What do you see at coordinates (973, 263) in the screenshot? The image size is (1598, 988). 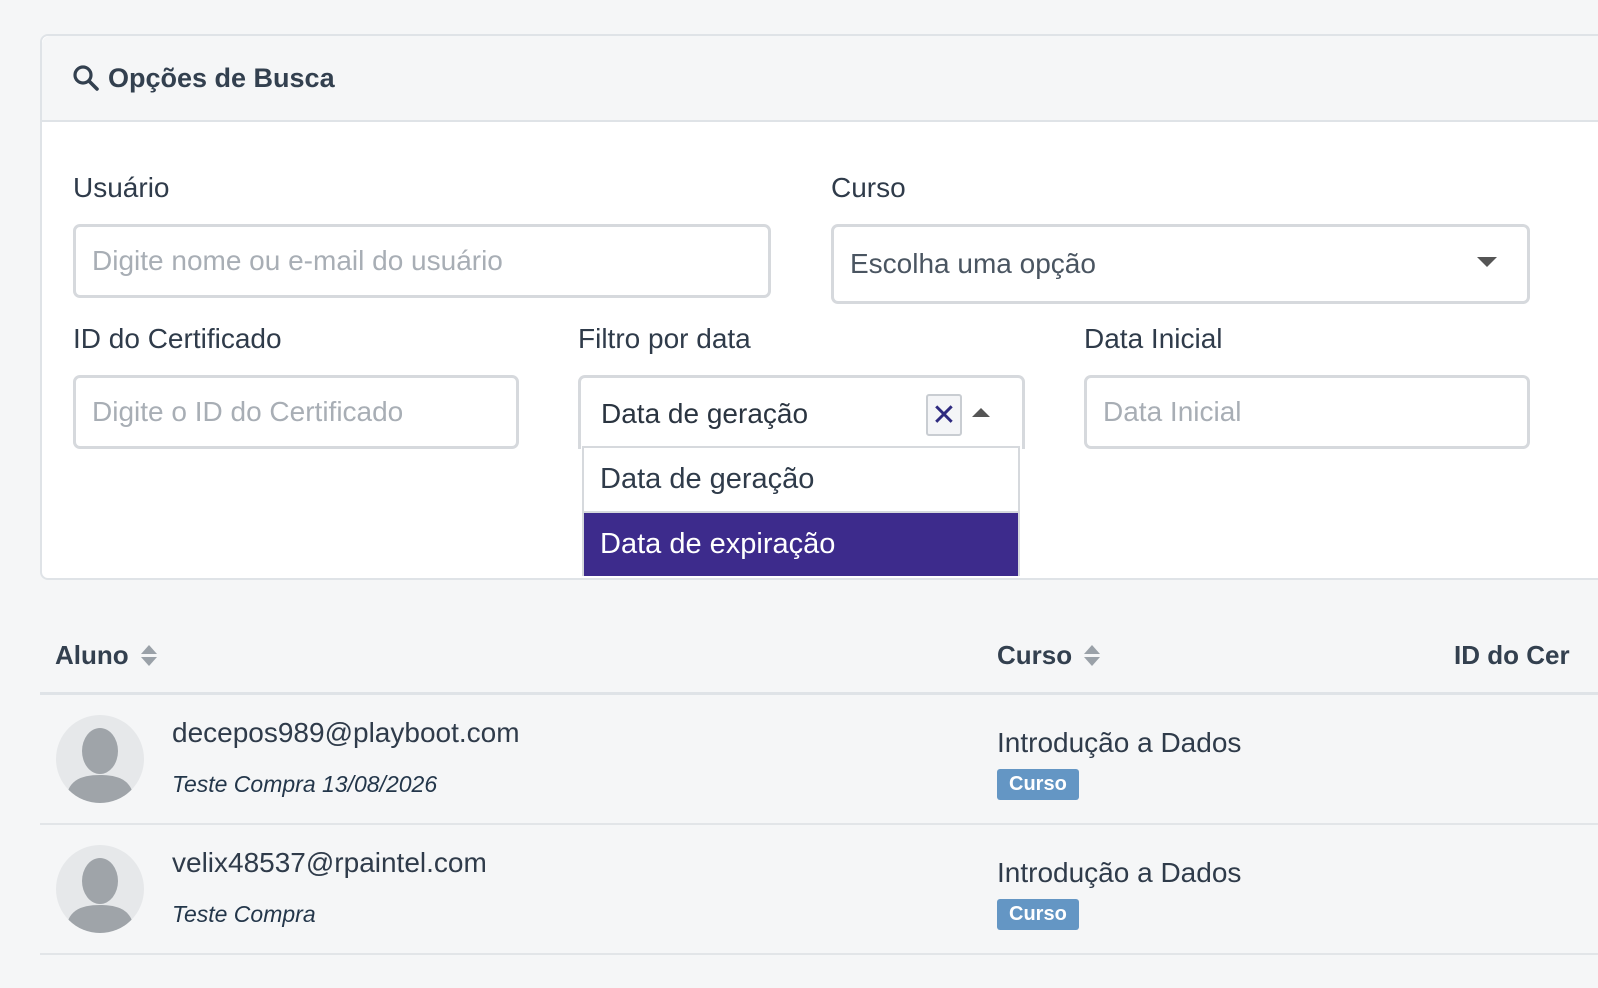 I see `curso-select-value: Escolha uma opção` at bounding box center [973, 263].